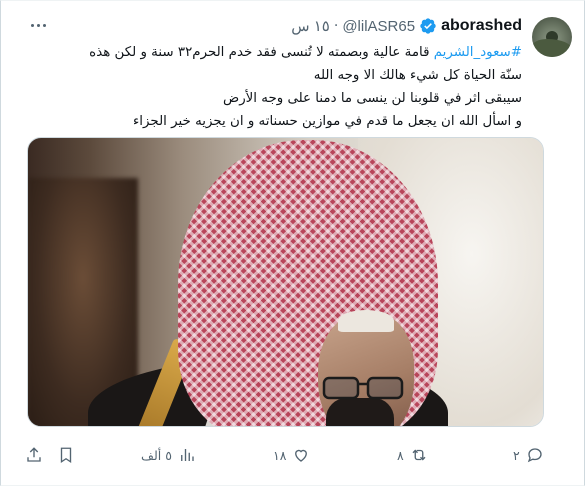 This screenshot has height=486, width=585. Describe the element at coordinates (378, 26) in the screenshot. I see `author-handle: @lilASR65` at that location.